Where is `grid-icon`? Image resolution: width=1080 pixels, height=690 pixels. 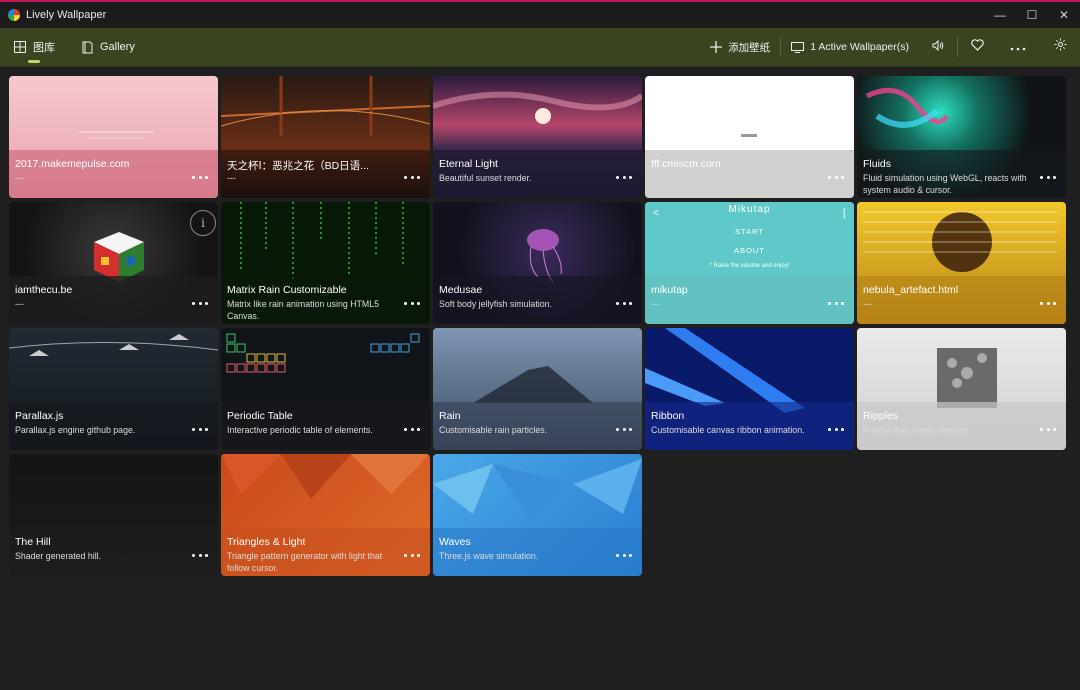
grid-icon is located at coordinates (20, 47).